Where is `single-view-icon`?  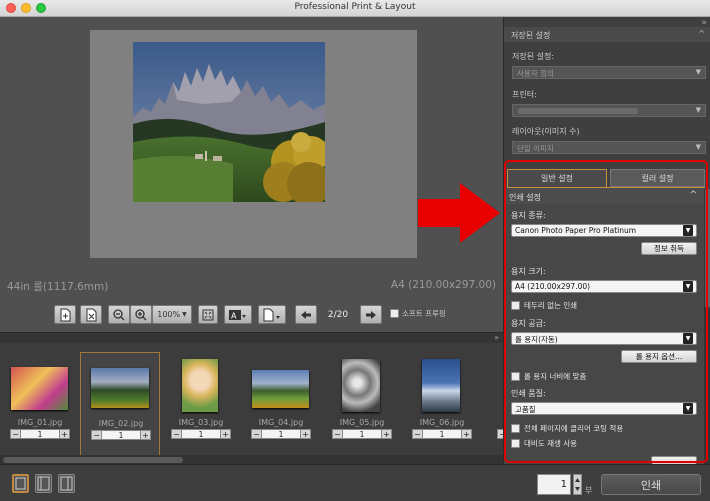 single-view-icon is located at coordinates (20, 483).